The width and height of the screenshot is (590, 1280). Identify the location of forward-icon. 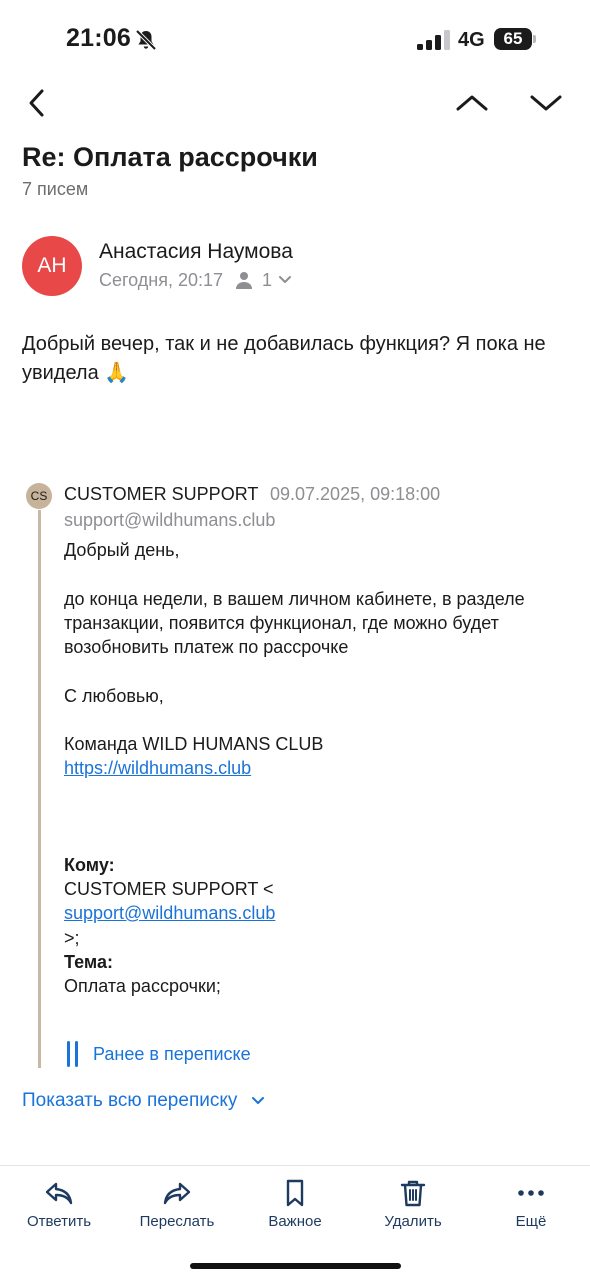
(177, 1193).